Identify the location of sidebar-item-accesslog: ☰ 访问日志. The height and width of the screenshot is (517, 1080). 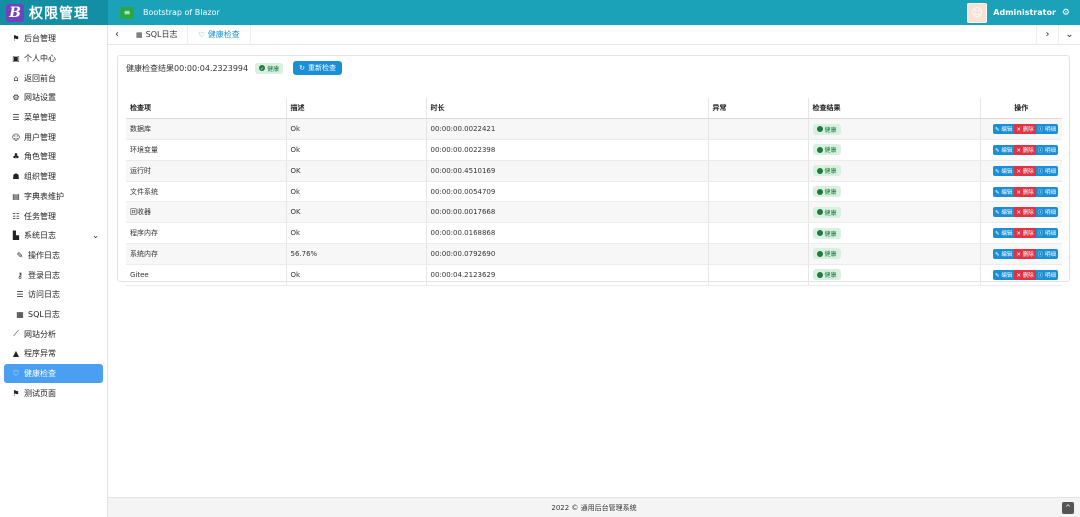
(53, 295).